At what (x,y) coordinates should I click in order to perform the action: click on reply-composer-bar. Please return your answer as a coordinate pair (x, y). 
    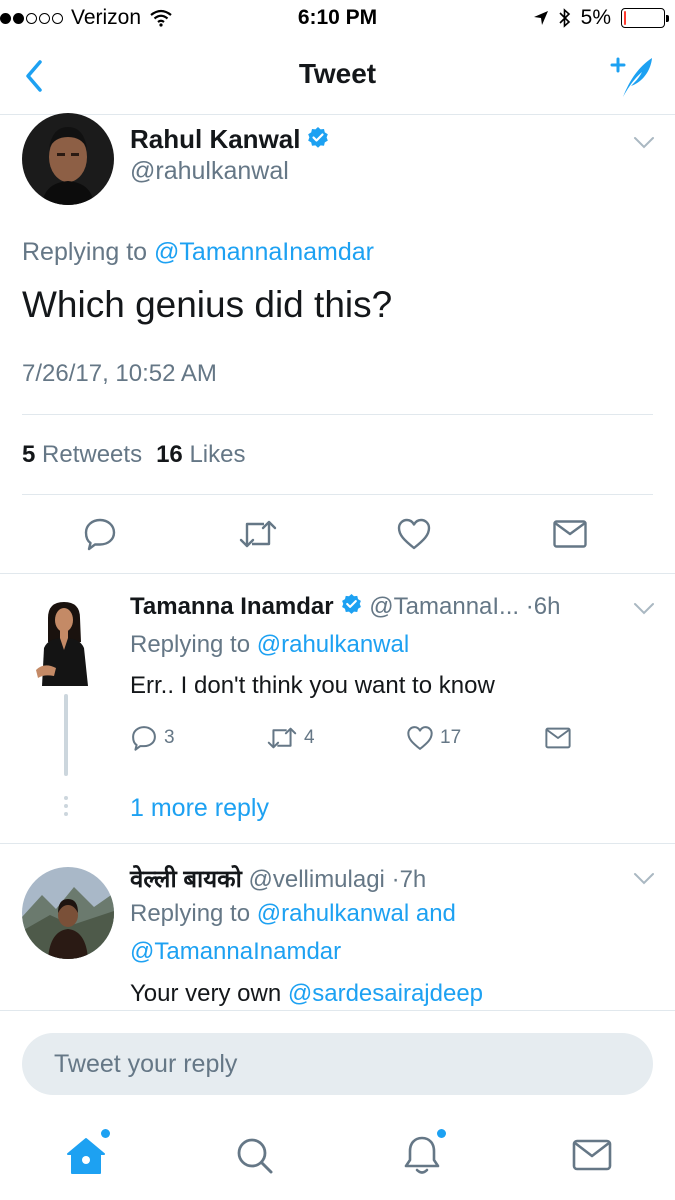
    Looking at the image, I should click on (337, 1062).